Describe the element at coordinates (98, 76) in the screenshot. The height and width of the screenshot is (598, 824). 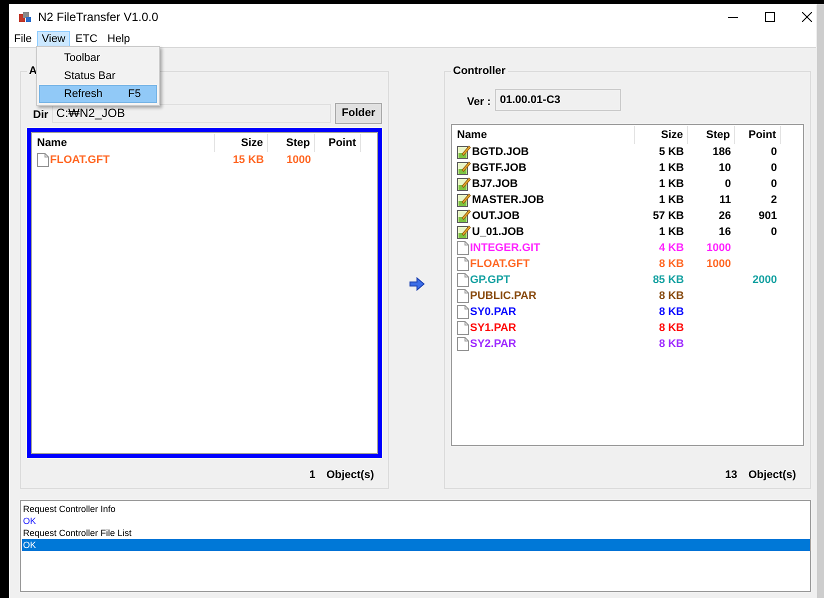
I see `menu-option: Status Bar` at that location.